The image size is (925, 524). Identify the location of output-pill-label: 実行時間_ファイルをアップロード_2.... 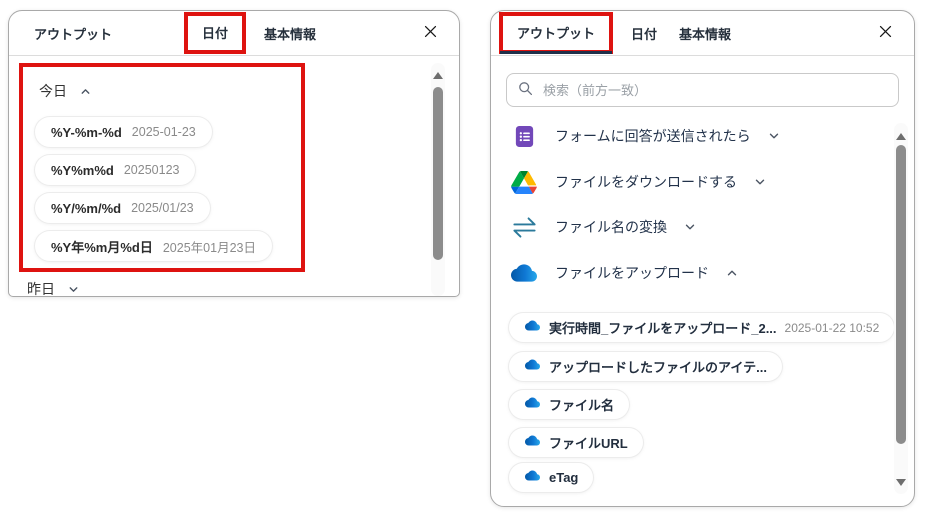
(663, 328).